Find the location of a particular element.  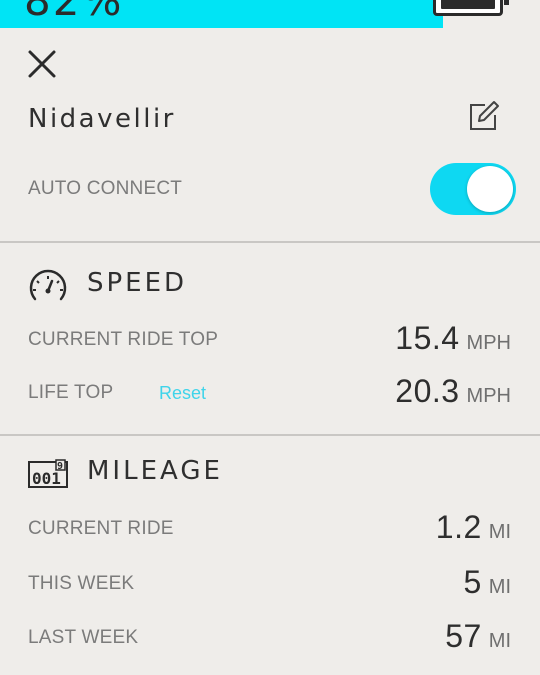

close-icon is located at coordinates (42, 64).